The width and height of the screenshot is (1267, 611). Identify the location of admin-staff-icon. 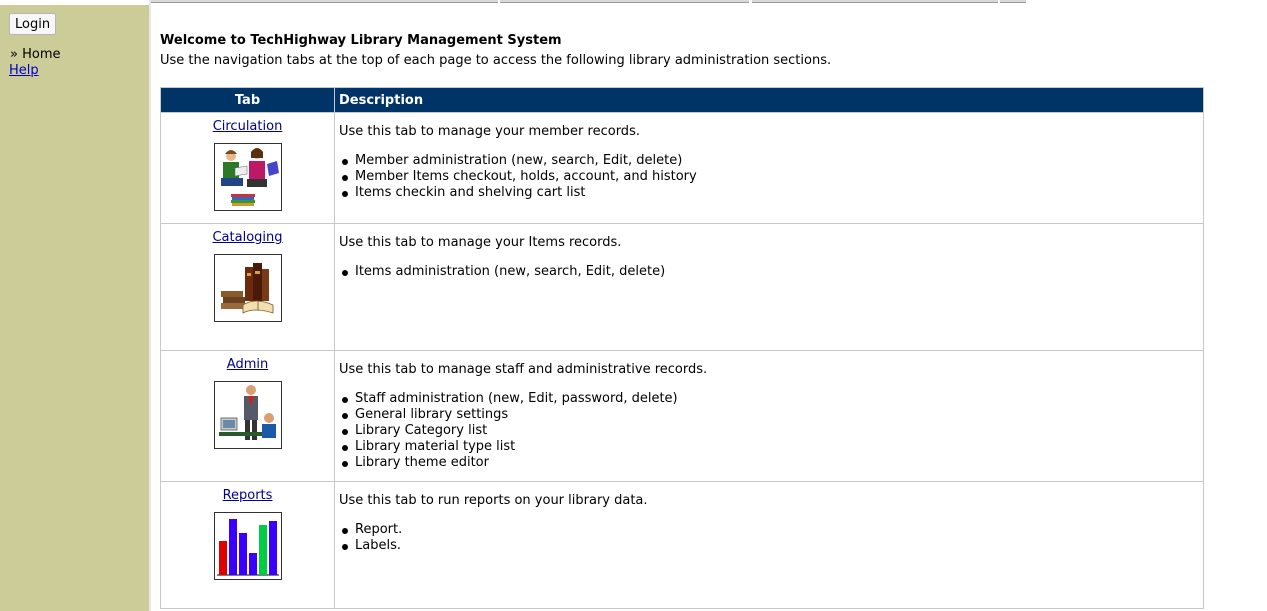
(247, 415).